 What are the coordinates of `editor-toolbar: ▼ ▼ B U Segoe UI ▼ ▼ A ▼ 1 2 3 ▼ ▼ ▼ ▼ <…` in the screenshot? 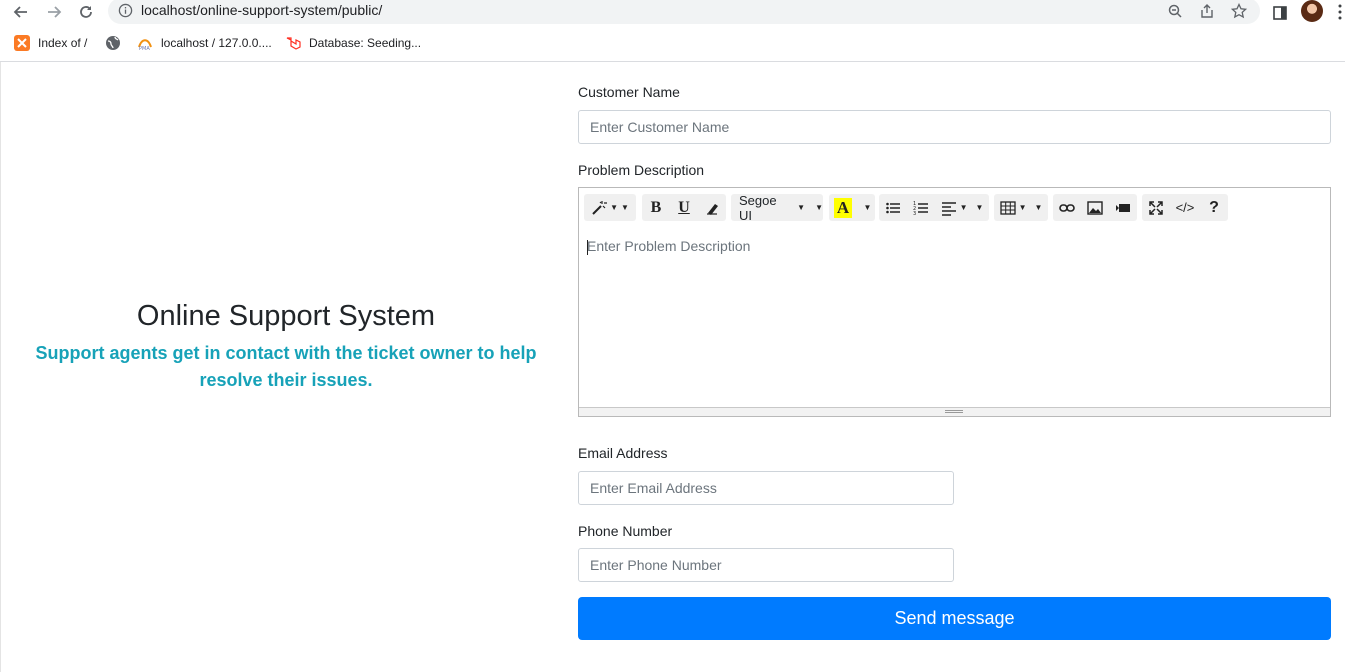 It's located at (954, 208).